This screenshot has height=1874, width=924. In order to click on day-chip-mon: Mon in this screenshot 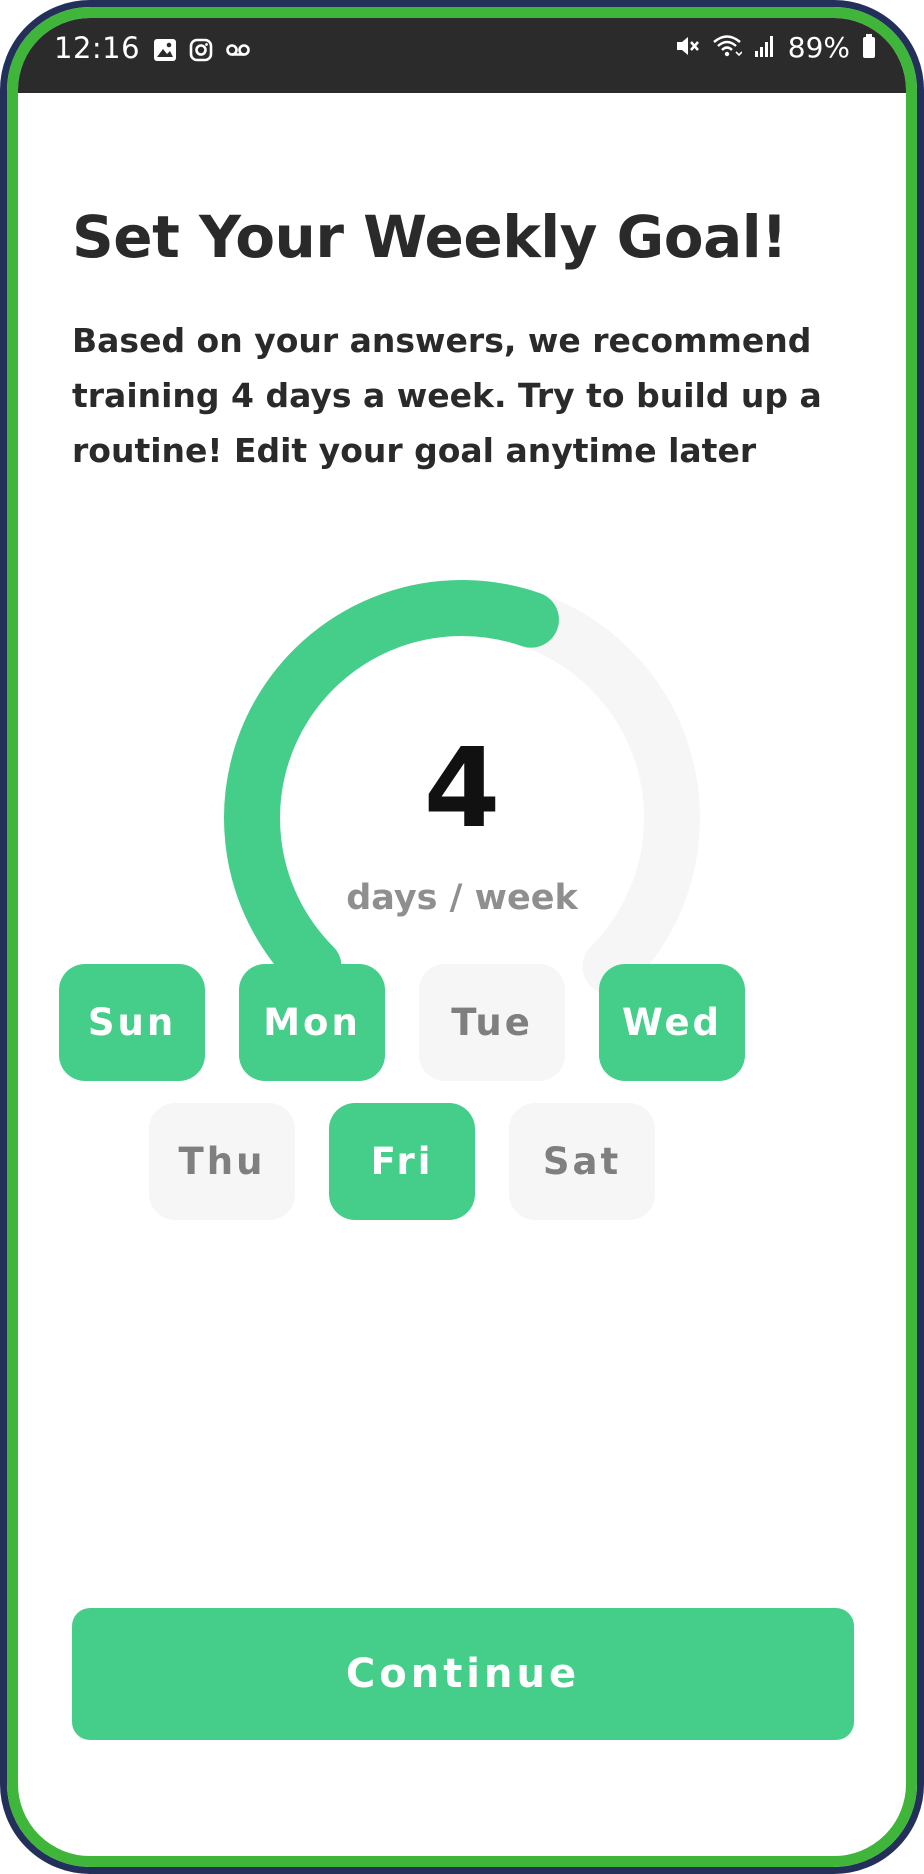, I will do `click(312, 1022)`.